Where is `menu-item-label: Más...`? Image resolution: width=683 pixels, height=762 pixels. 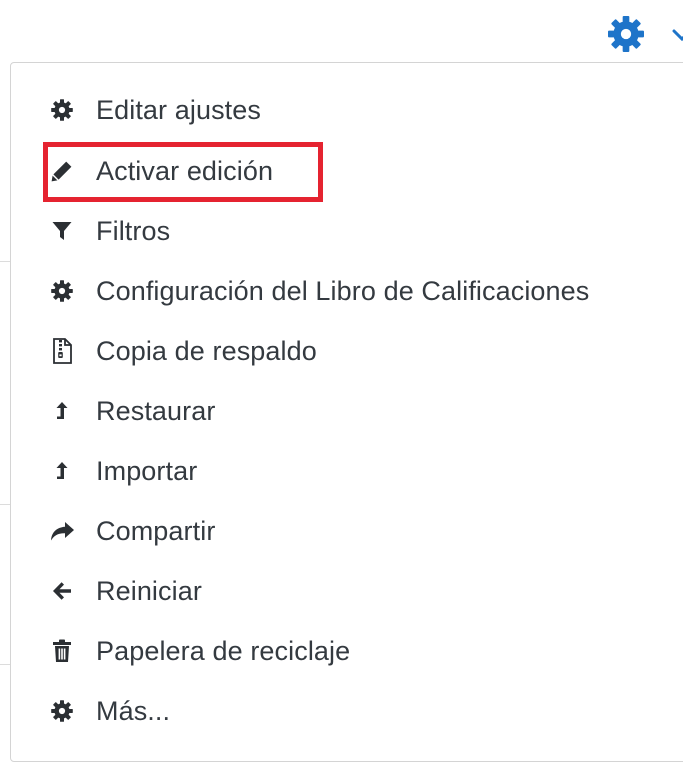 menu-item-label: Más... is located at coordinates (133, 710).